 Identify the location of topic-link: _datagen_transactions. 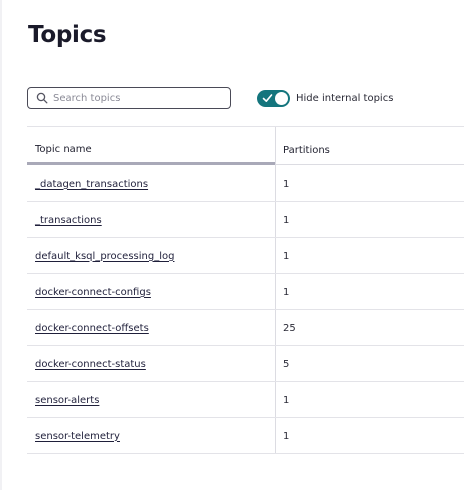
(91, 184).